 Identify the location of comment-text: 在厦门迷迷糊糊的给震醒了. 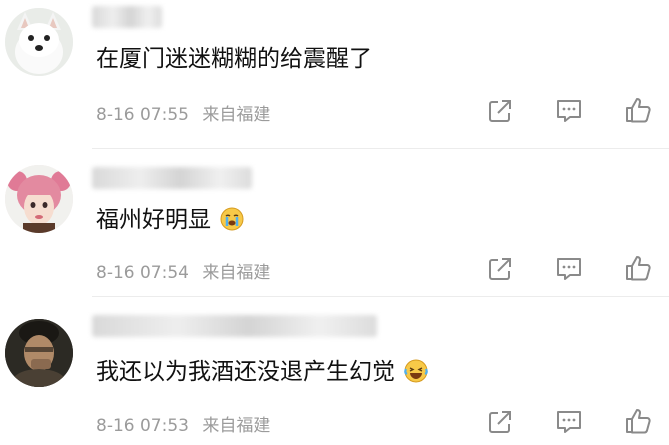
(234, 59).